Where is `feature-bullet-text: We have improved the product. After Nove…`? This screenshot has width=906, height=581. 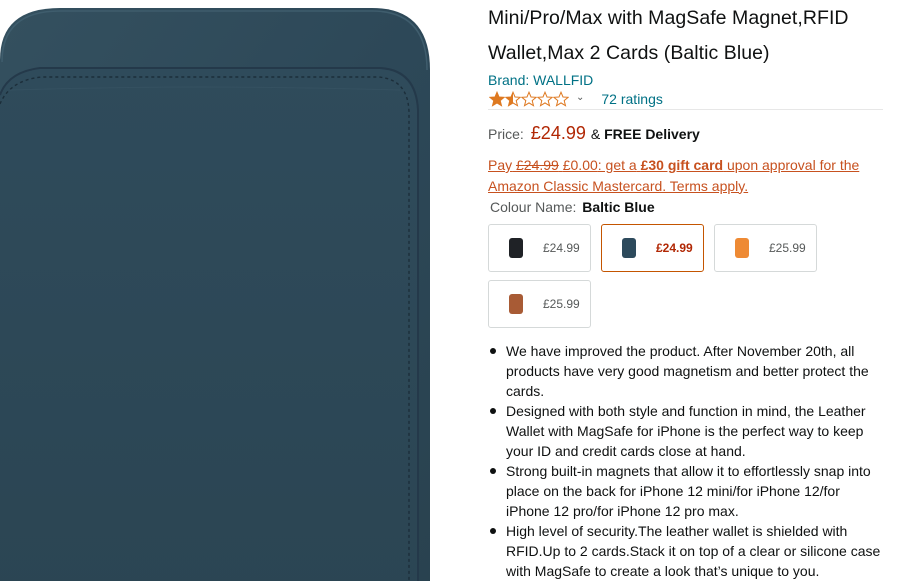 feature-bullet-text: We have improved the product. After Nove… is located at coordinates (687, 371).